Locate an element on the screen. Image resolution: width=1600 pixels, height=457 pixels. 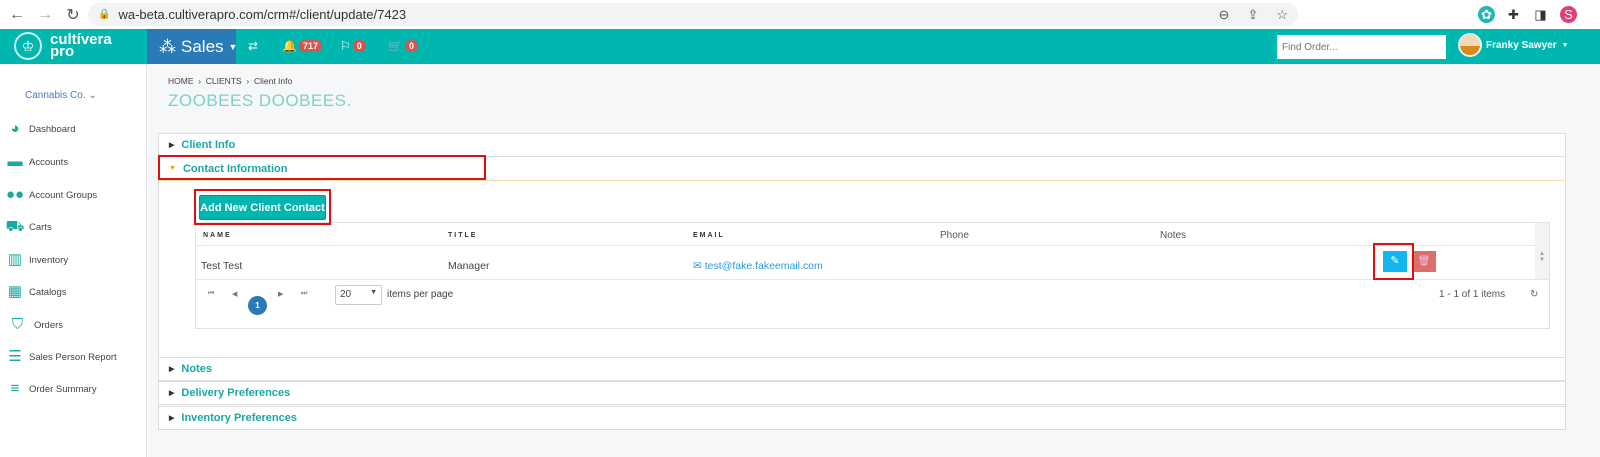
column-header-email: EMAIL is located at coordinates (709, 235).